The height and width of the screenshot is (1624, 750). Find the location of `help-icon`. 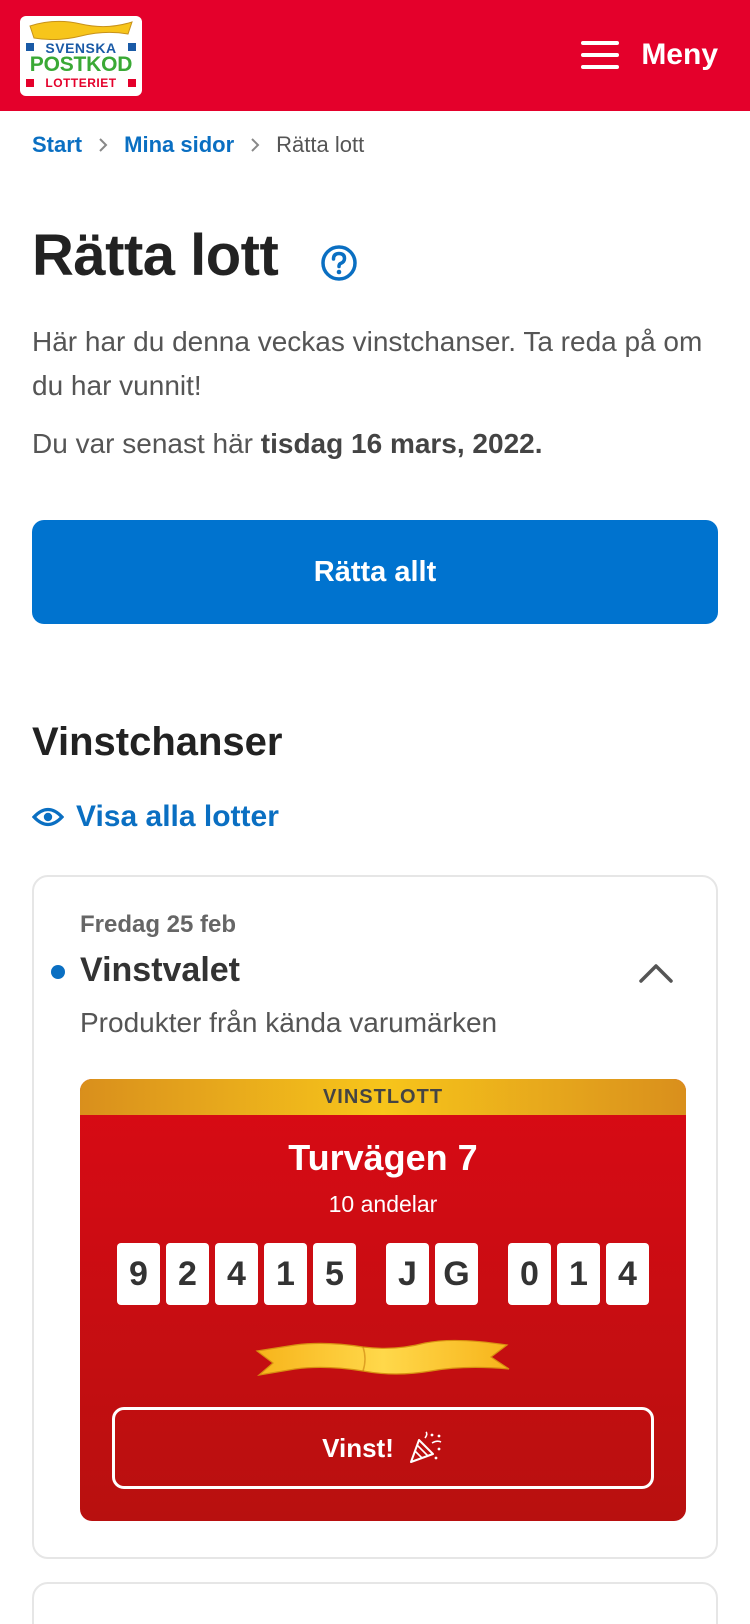

help-icon is located at coordinates (339, 263).